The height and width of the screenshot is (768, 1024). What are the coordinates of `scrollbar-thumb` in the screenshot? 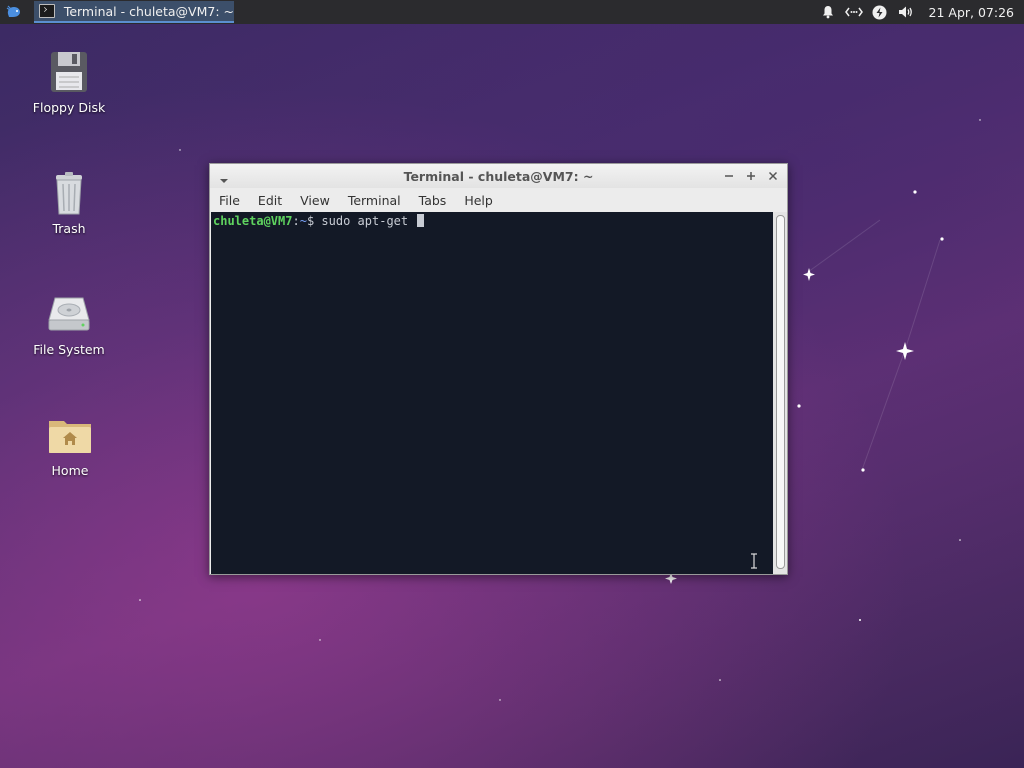 It's located at (780, 392).